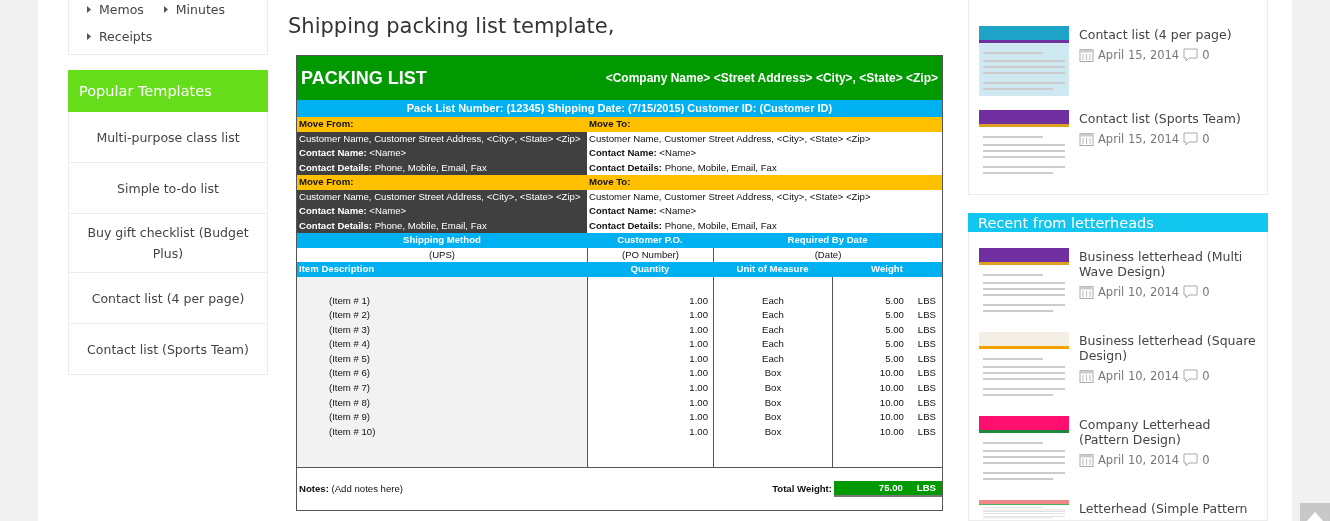 Image resolution: width=1330 pixels, height=521 pixels. I want to click on post-title: Company Letterhead (Pattern Design), so click(1168, 432).